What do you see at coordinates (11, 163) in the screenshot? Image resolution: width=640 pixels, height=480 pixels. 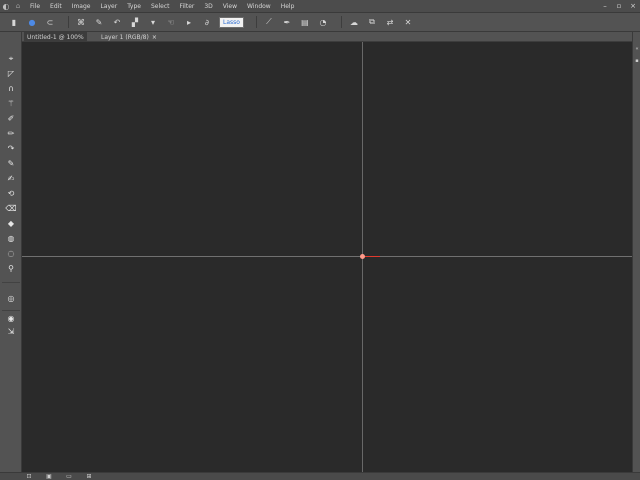 I see `brush-tool-icon: ✎` at bounding box center [11, 163].